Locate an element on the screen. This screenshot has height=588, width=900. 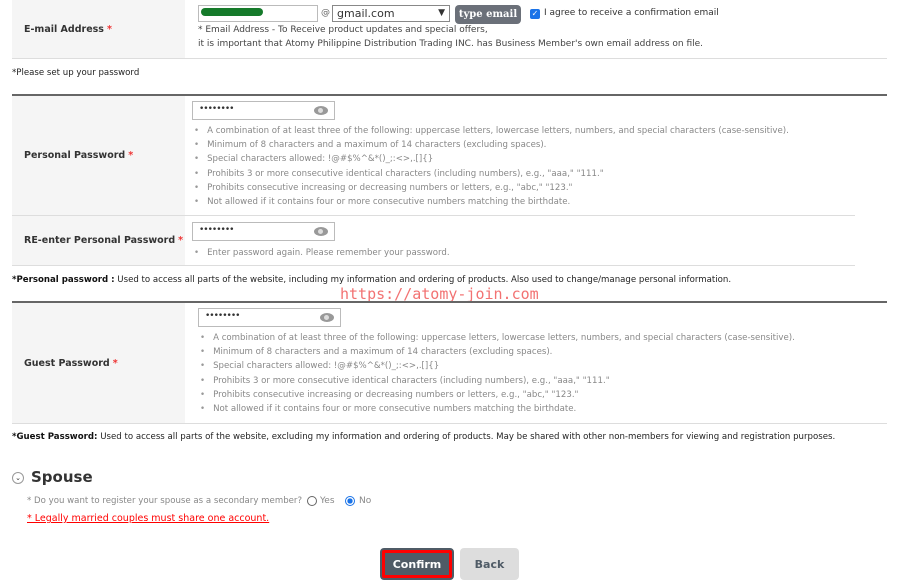
chevron-down-icon: ▼ is located at coordinates (441, 13).